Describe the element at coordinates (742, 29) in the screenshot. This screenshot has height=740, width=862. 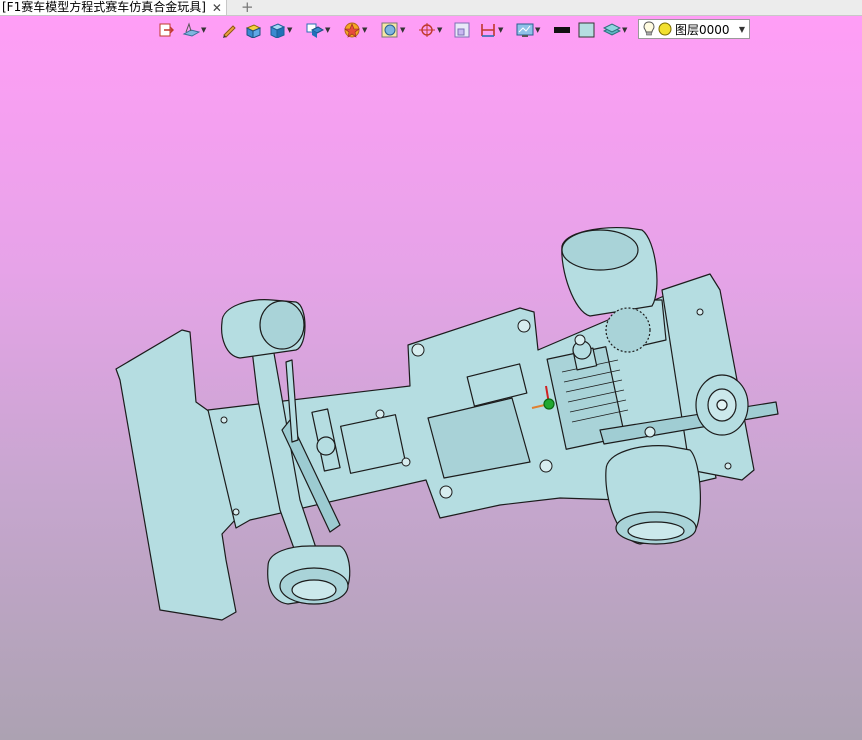
I see `chevron-down-icon: ▼` at that location.